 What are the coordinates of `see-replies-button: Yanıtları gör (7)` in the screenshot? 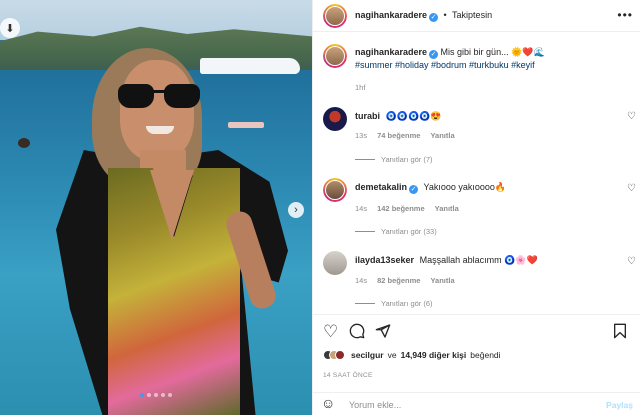 It's located at (394, 159).